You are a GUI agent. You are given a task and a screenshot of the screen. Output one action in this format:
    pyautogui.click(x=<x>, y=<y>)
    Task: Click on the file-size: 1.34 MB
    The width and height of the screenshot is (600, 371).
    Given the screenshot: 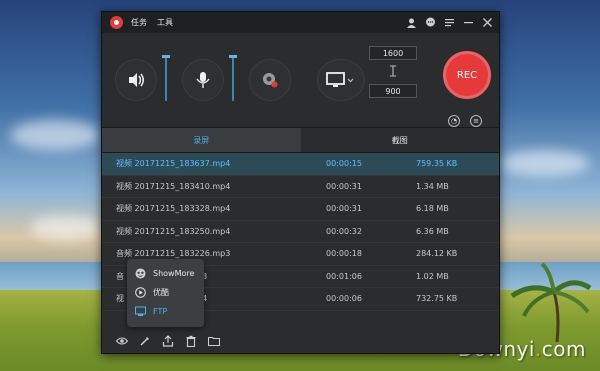 What is the action you would take?
    pyautogui.click(x=432, y=186)
    